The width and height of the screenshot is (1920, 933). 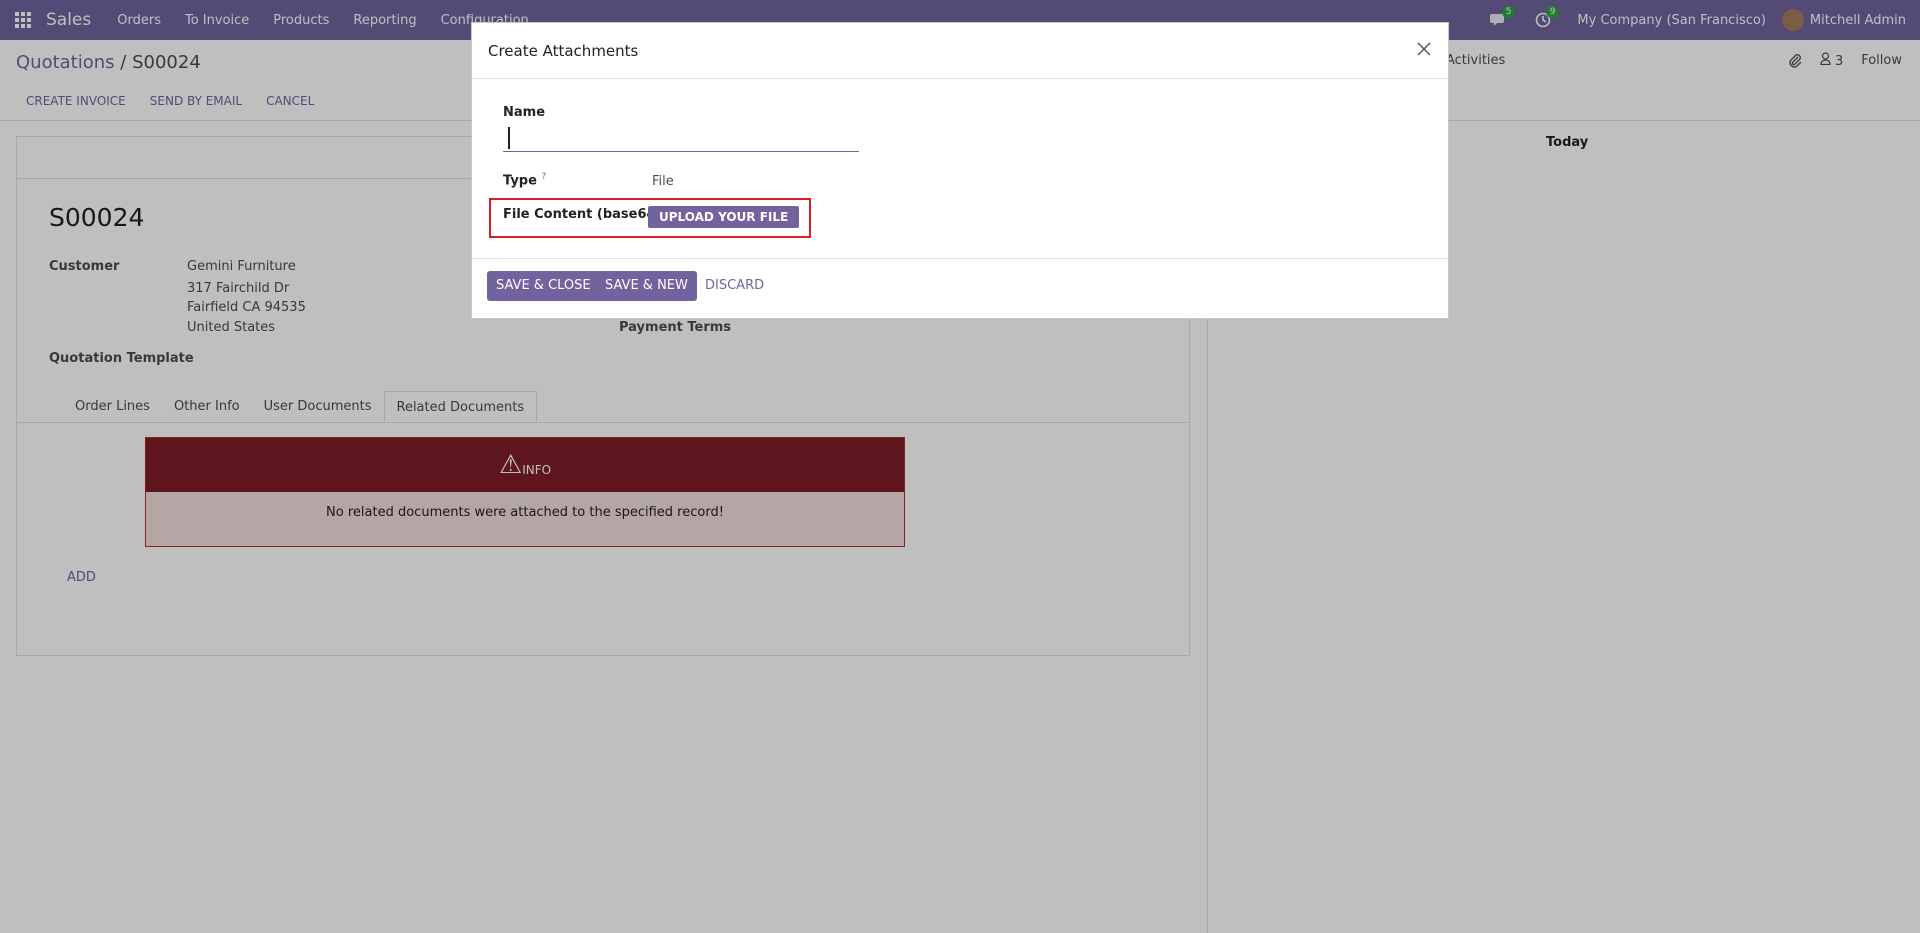 What do you see at coordinates (520, 181) in the screenshot?
I see `type-label-text: Type` at bounding box center [520, 181].